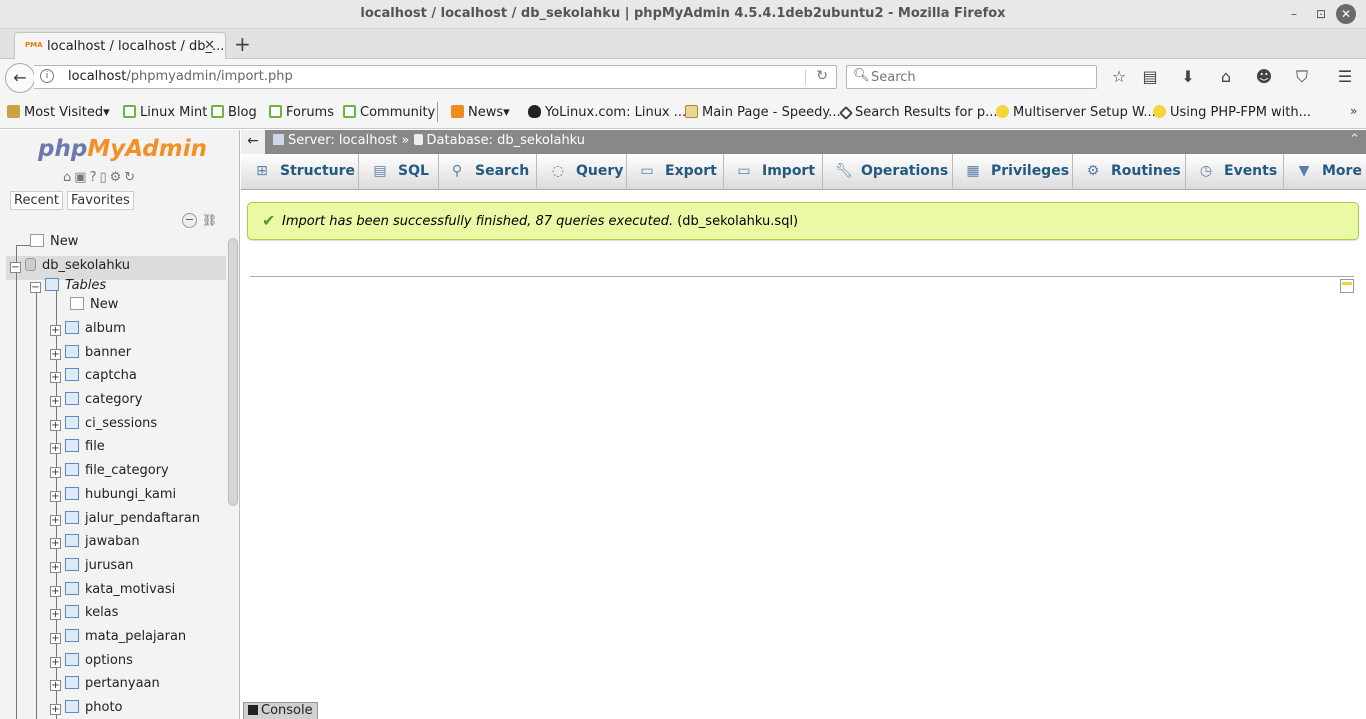  Describe the element at coordinates (1119, 76) in the screenshot. I see `star-icon: ☆` at that location.